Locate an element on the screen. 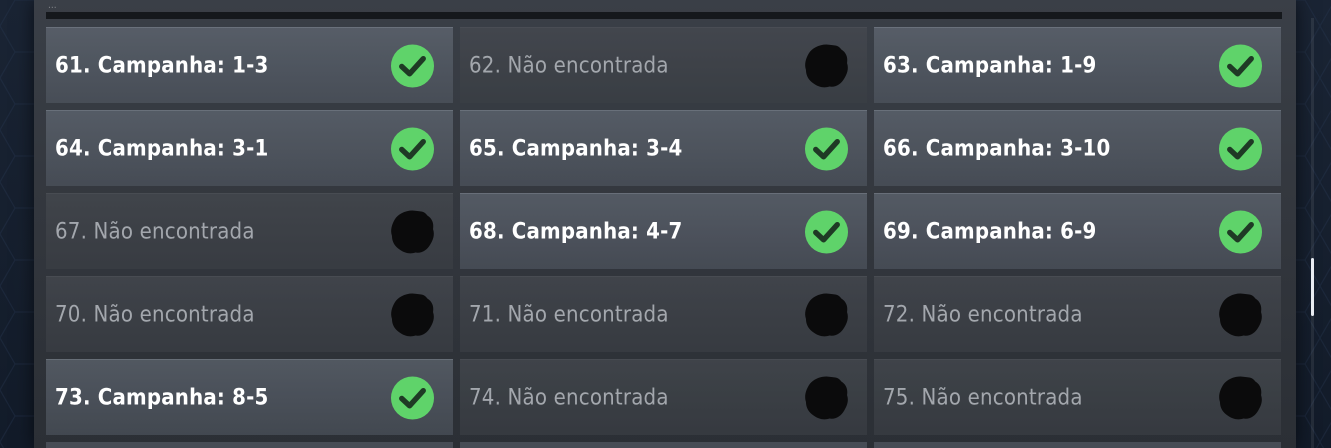  collectible-cell: 71. Não encontrada is located at coordinates (663, 314).